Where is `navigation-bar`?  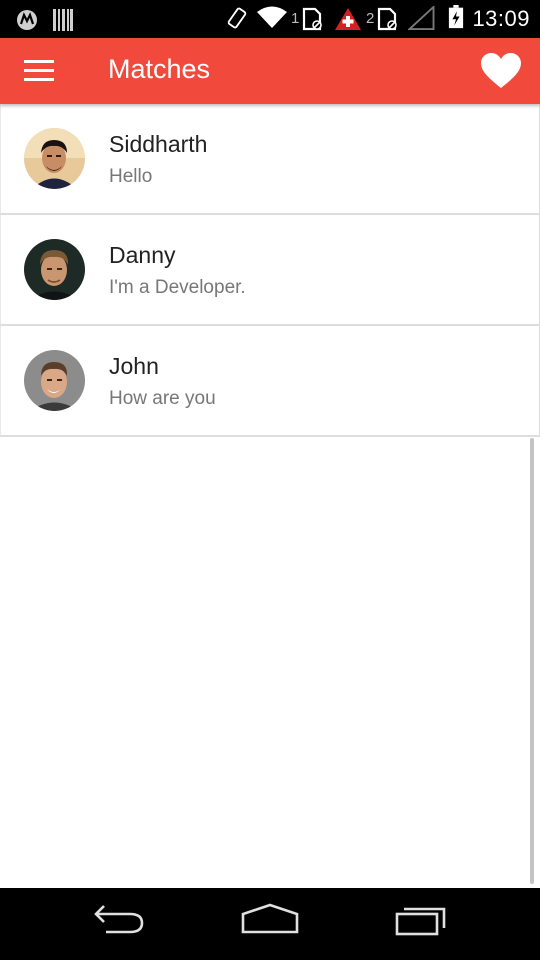 navigation-bar is located at coordinates (270, 924).